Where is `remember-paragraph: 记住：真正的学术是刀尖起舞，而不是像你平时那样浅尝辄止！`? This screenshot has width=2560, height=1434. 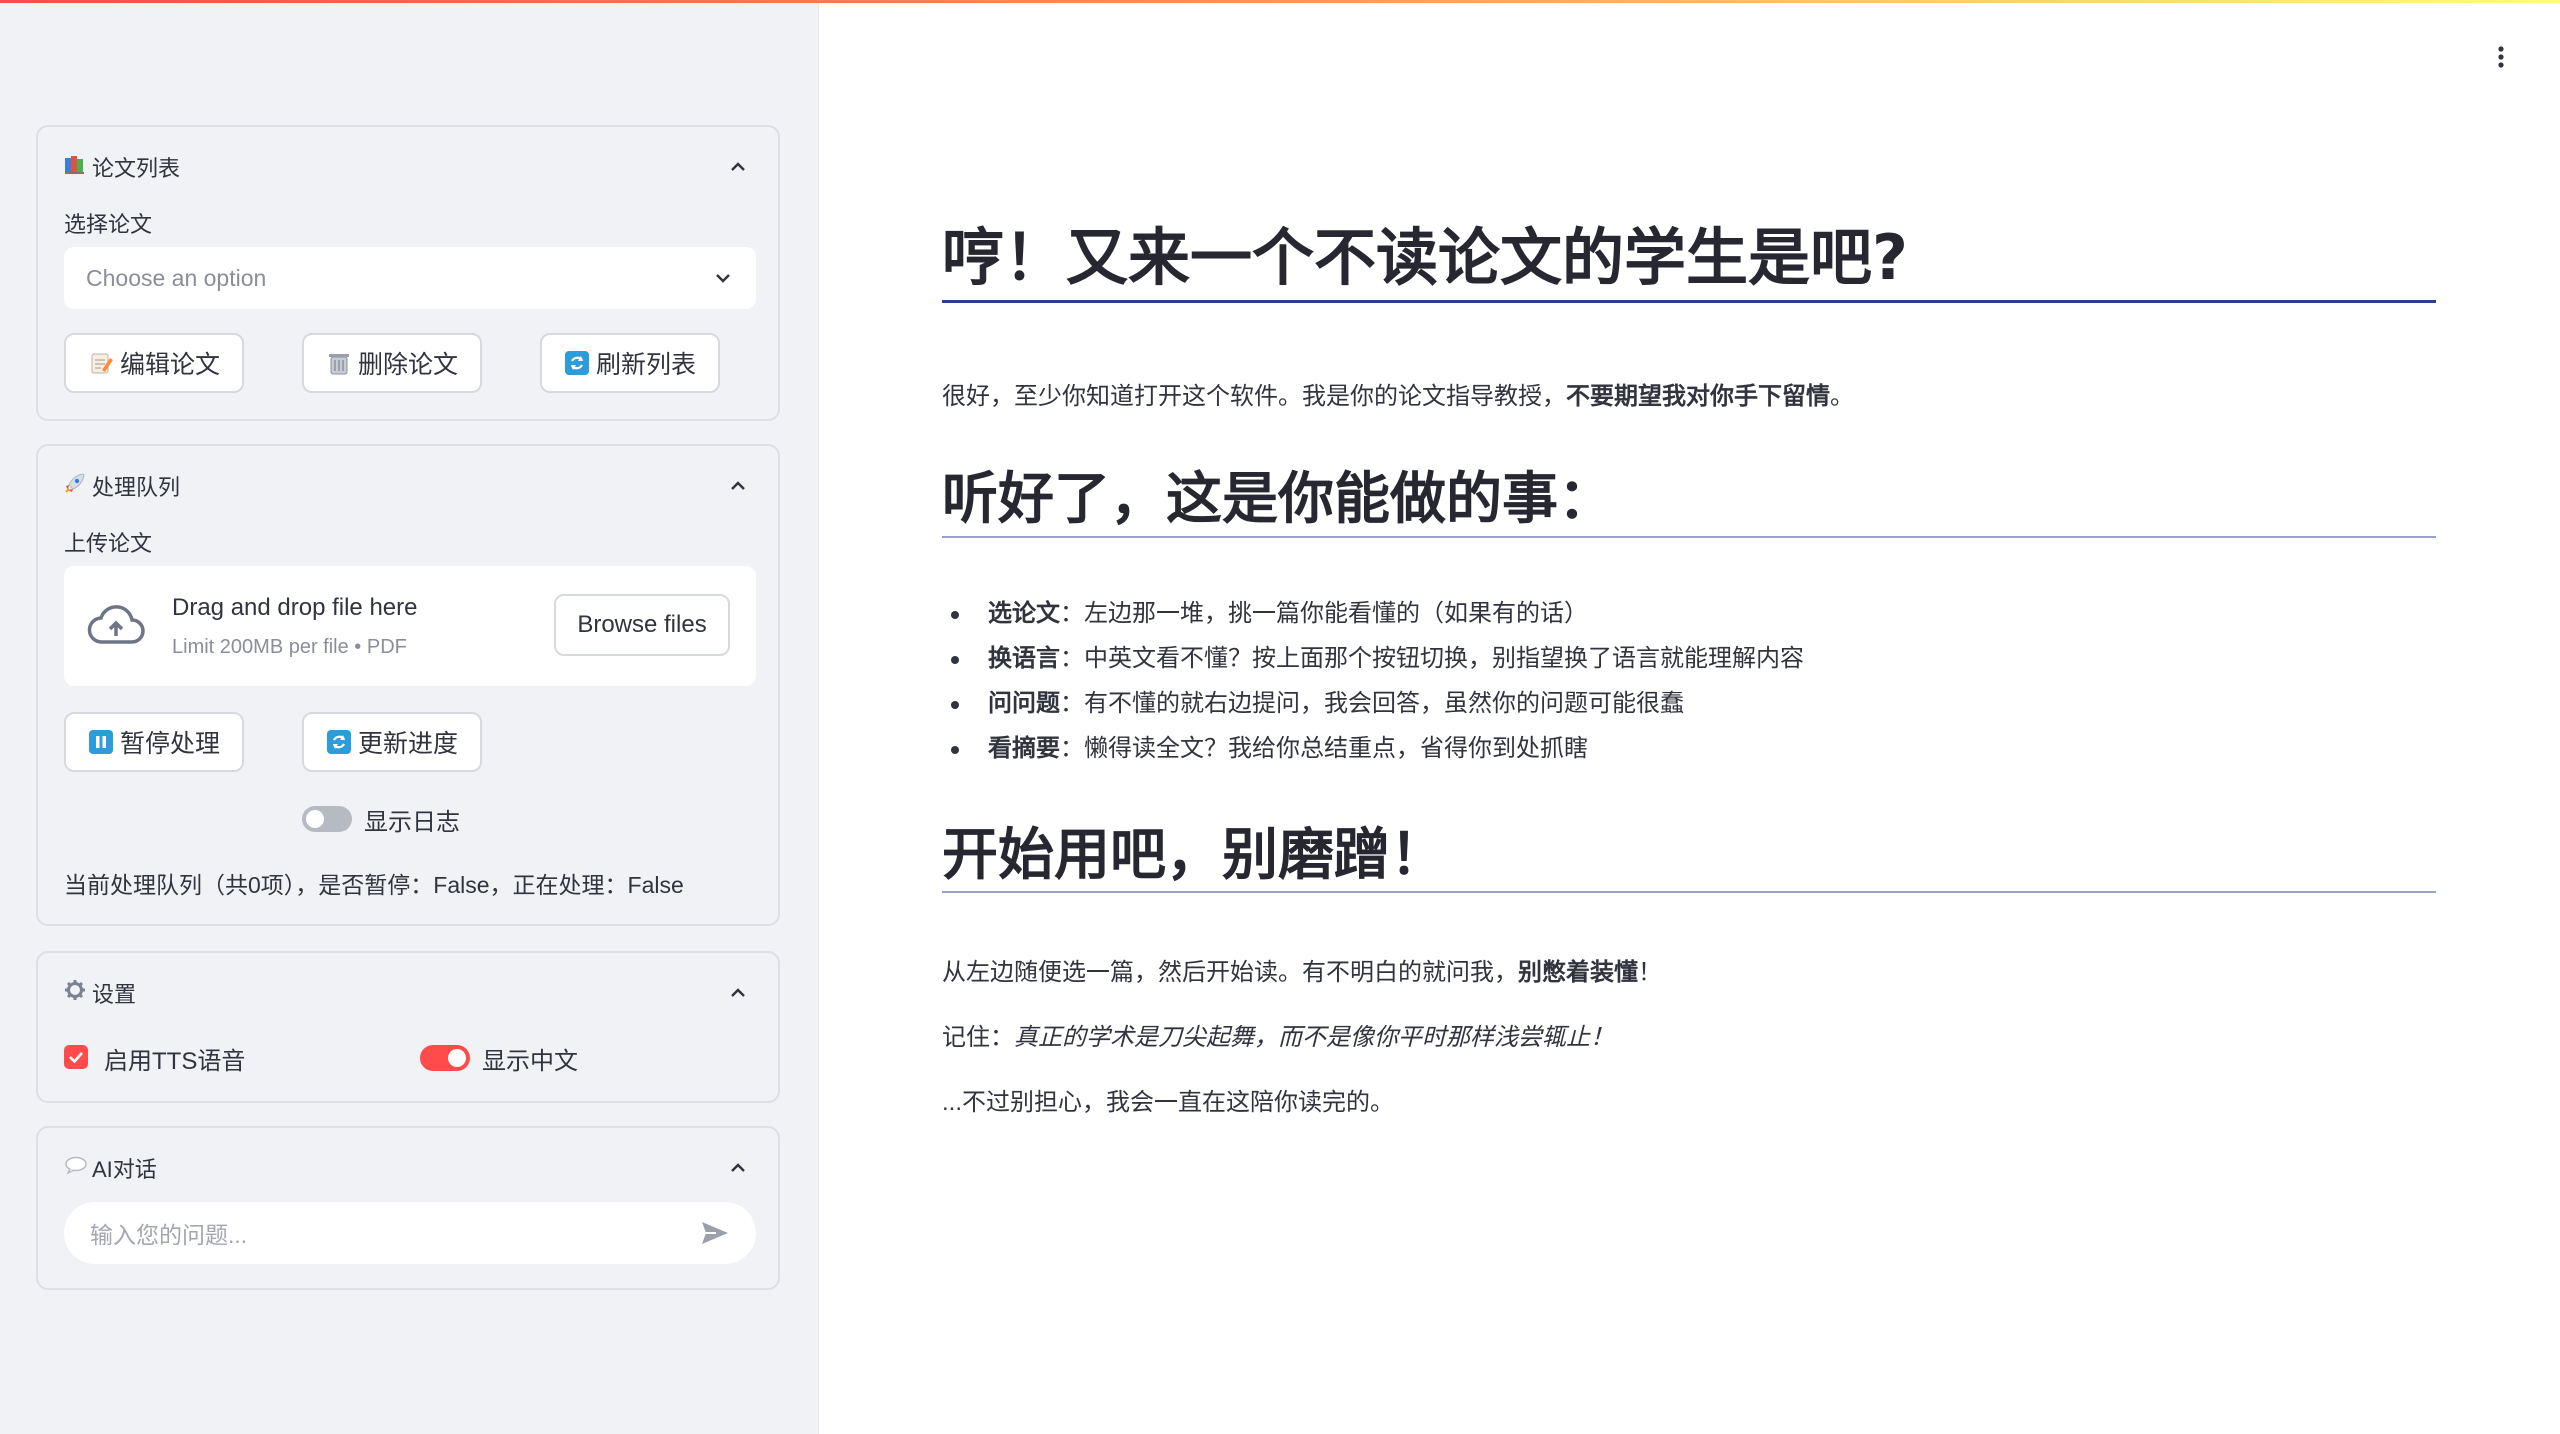
remember-paragraph: 记住：真正的学术是刀尖起舞，而不是像你平时那样浅尝辄止！ is located at coordinates (1278, 1034).